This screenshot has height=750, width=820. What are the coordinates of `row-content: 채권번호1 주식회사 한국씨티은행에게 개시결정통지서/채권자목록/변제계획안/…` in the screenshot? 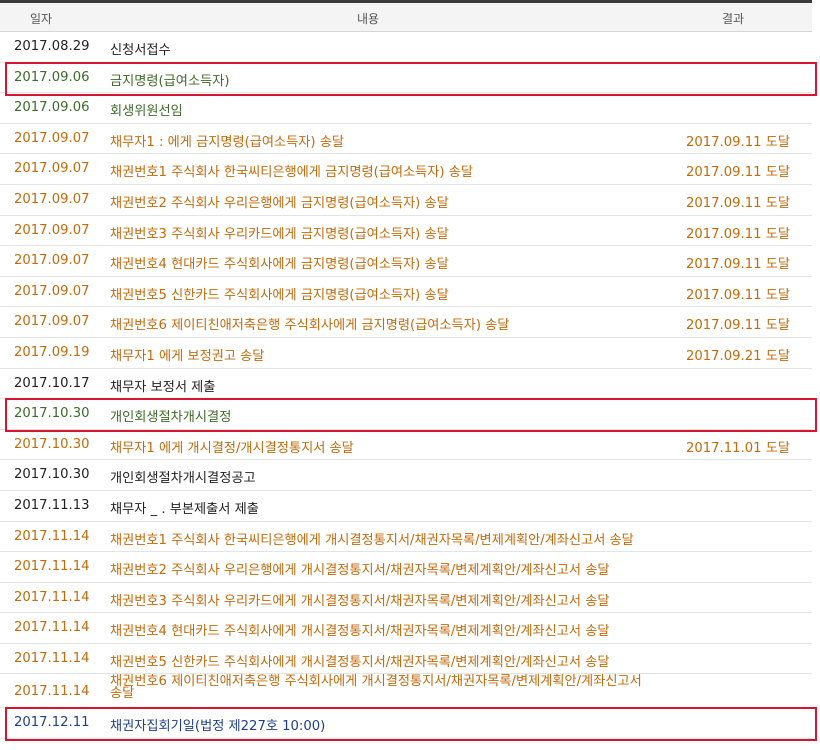 It's located at (372, 540).